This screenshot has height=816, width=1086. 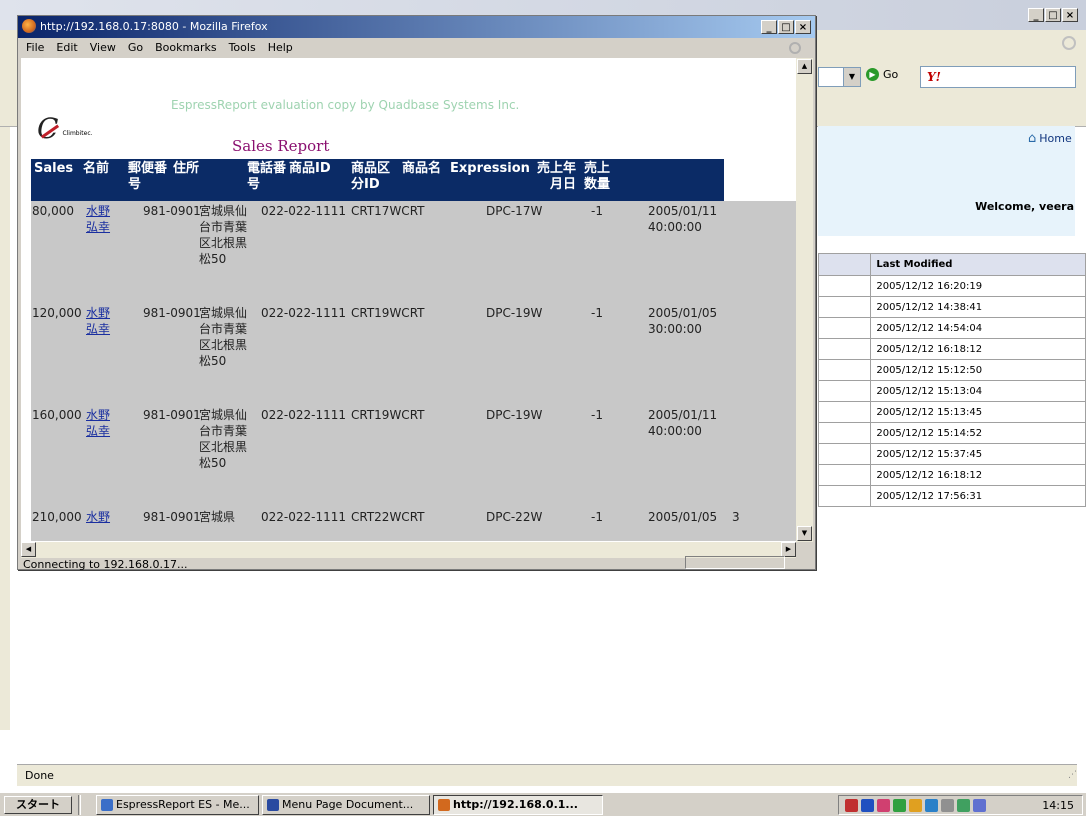 What do you see at coordinates (280, 48) in the screenshot?
I see `menu-help: Help` at bounding box center [280, 48].